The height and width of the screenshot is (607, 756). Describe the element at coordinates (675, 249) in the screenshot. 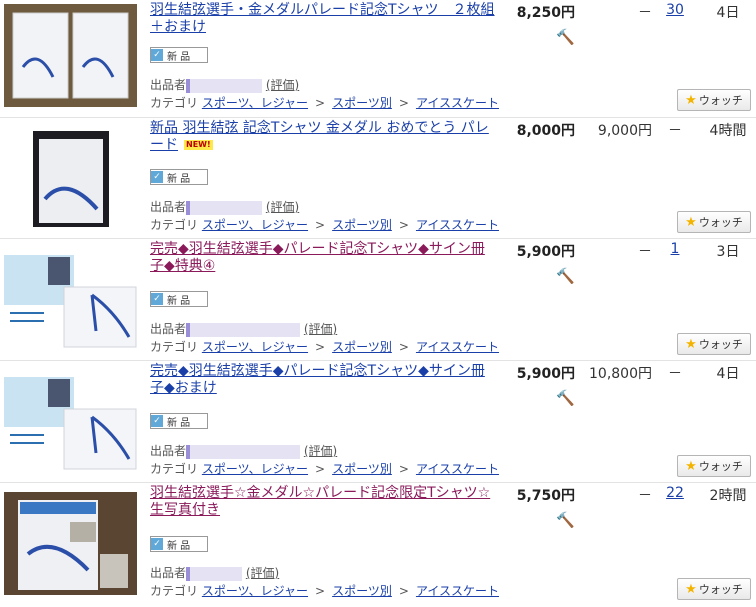

I see `bid-count-link: 1` at that location.